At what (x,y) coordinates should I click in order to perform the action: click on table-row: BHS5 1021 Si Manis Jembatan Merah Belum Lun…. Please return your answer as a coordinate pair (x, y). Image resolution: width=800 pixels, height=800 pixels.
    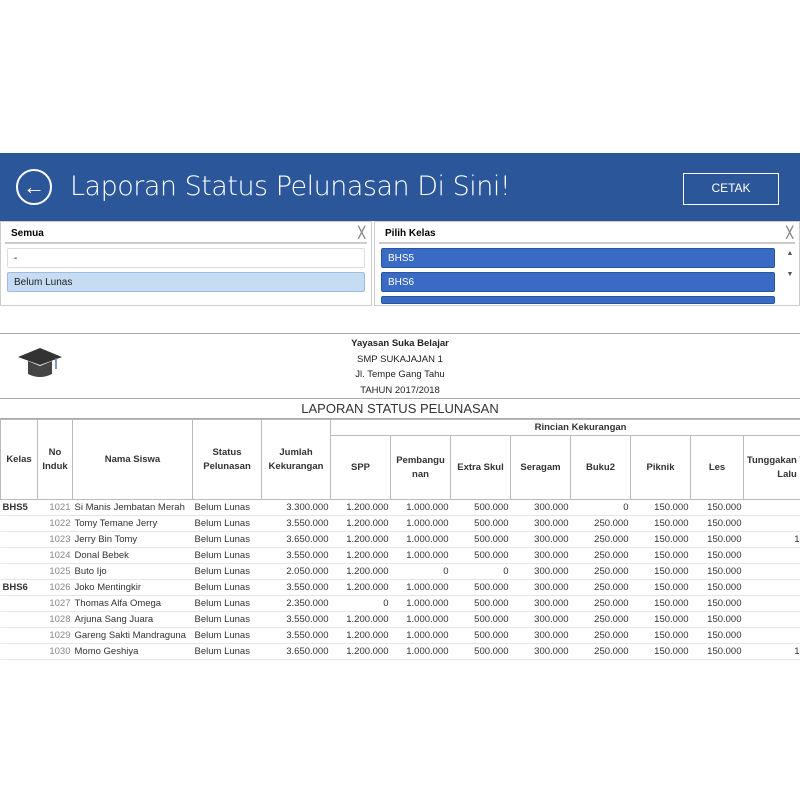
    Looking at the image, I should click on (400, 507).